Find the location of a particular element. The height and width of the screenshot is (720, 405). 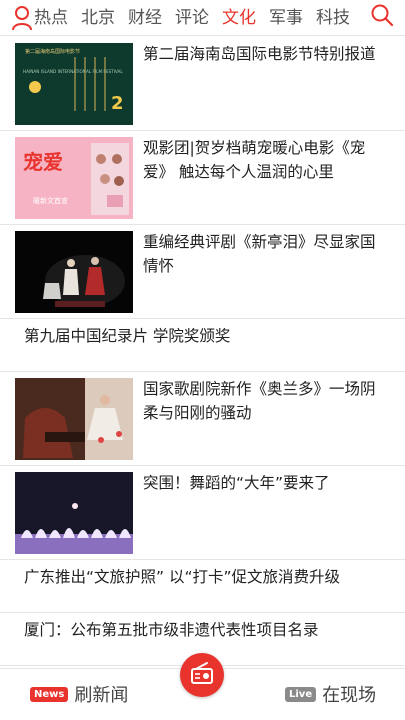

thumb-caption-1: 宠爱 is located at coordinates (43, 162).